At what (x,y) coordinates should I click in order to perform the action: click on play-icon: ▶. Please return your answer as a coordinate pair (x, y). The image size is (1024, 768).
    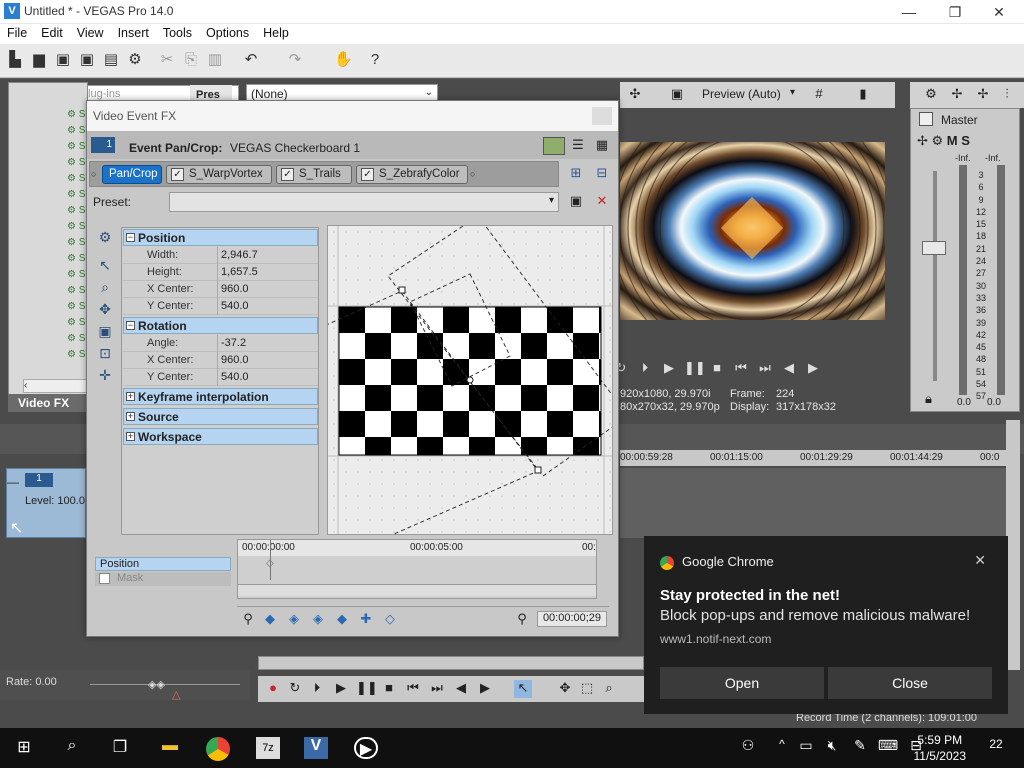
    Looking at the image, I should click on (341, 689).